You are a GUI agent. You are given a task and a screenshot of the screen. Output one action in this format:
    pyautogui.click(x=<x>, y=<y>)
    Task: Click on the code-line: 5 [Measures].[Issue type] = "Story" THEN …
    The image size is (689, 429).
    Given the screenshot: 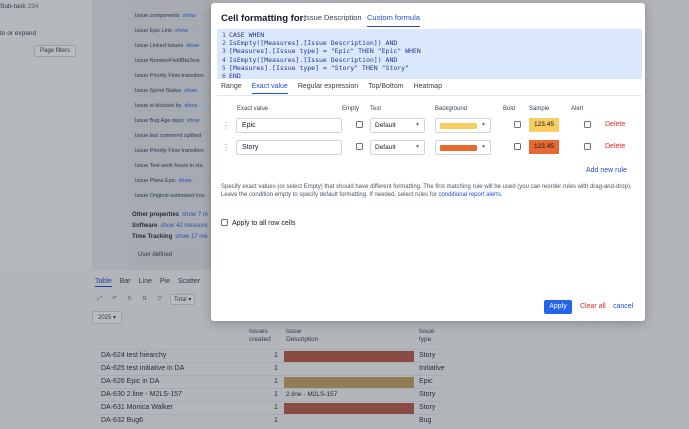 What is the action you would take?
    pyautogui.click(x=432, y=68)
    